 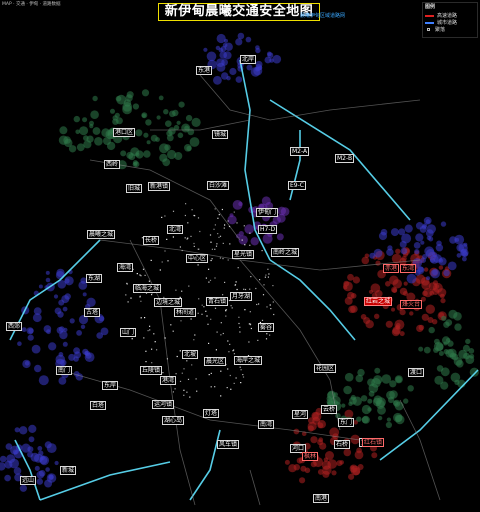 What do you see at coordinates (215, 361) in the screenshot?
I see `place-label: 晨光区` at bounding box center [215, 361].